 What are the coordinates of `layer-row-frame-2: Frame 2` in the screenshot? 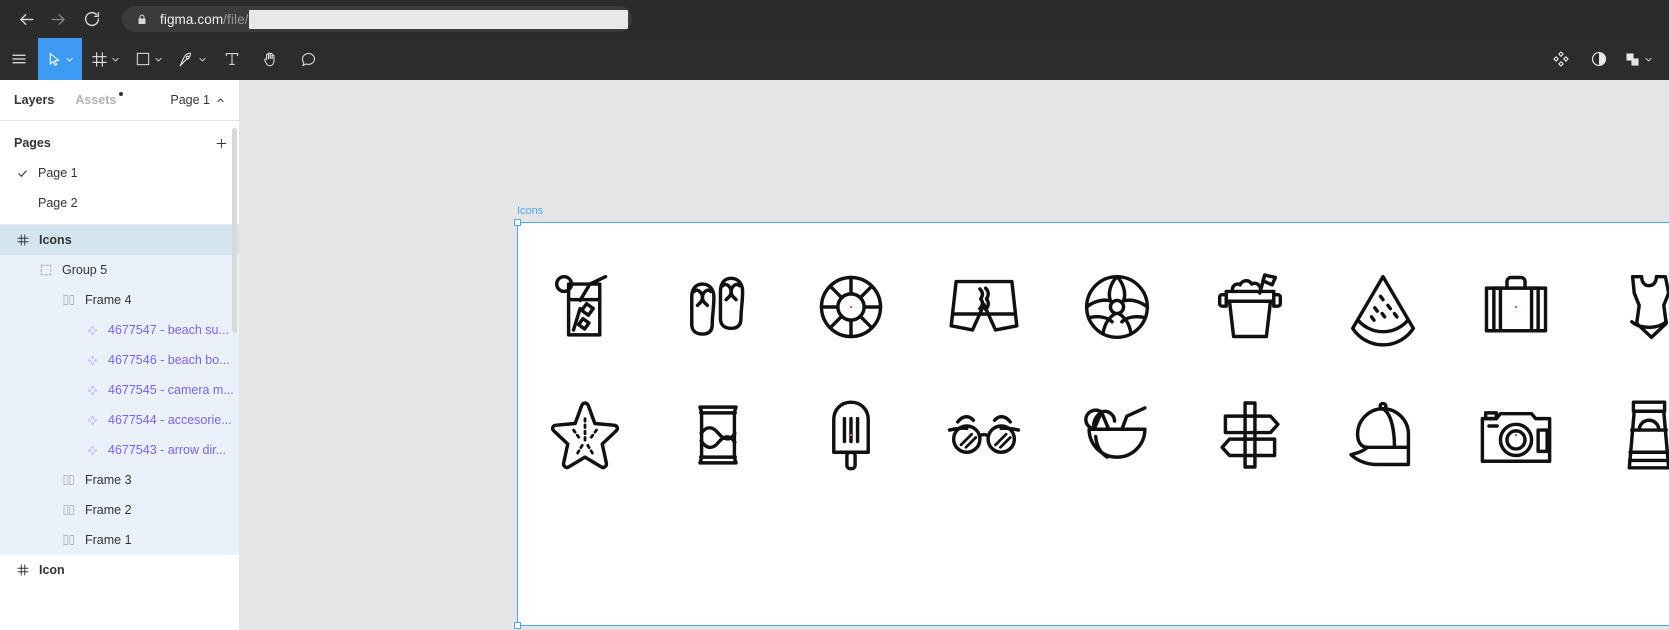 It's located at (119, 510).